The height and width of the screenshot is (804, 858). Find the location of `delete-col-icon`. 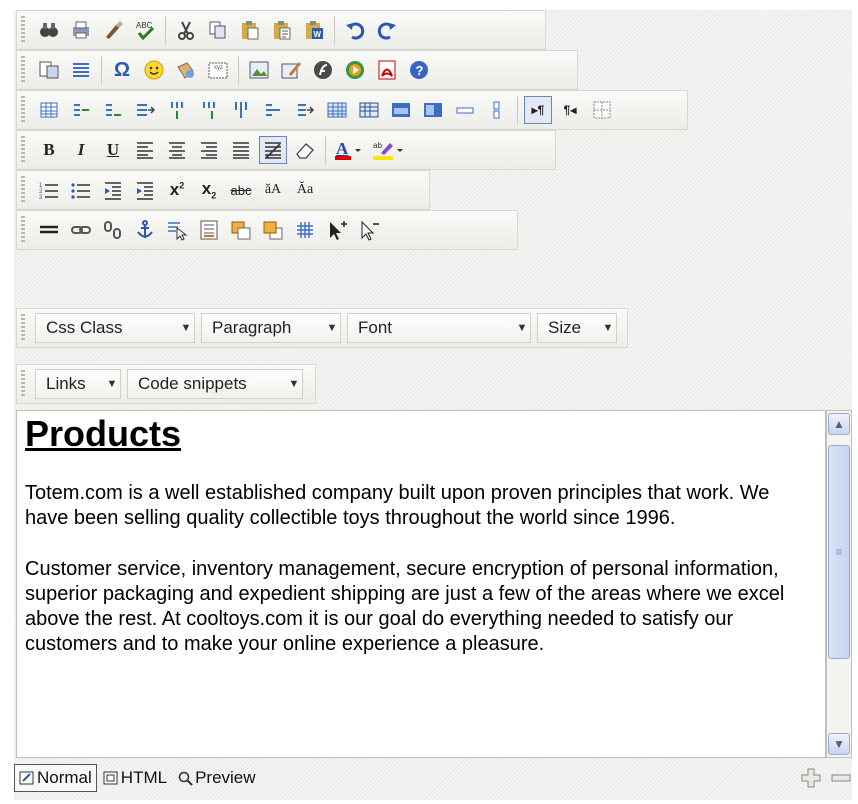

delete-col-icon is located at coordinates (241, 110).